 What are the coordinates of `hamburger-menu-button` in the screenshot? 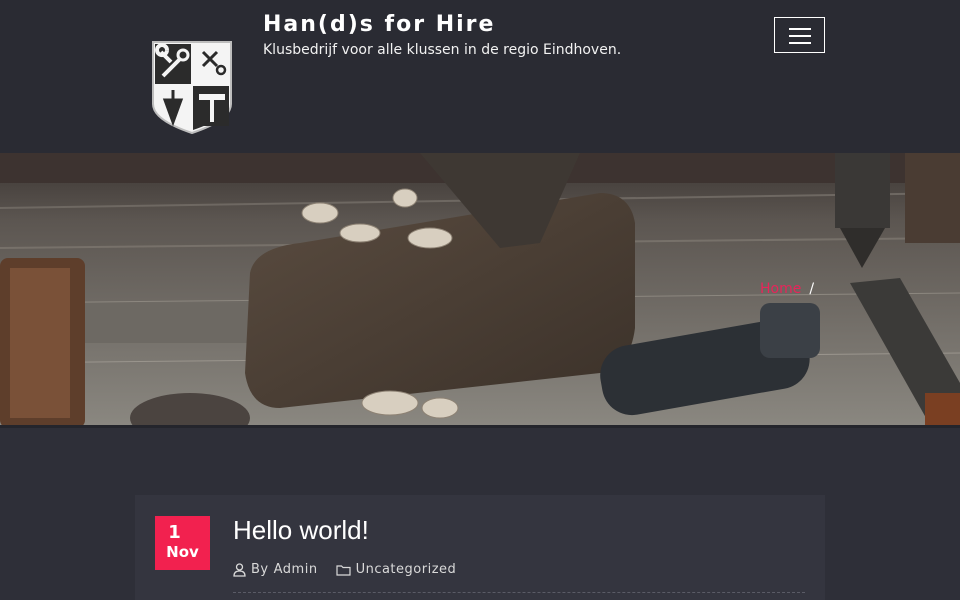 It's located at (799, 35).